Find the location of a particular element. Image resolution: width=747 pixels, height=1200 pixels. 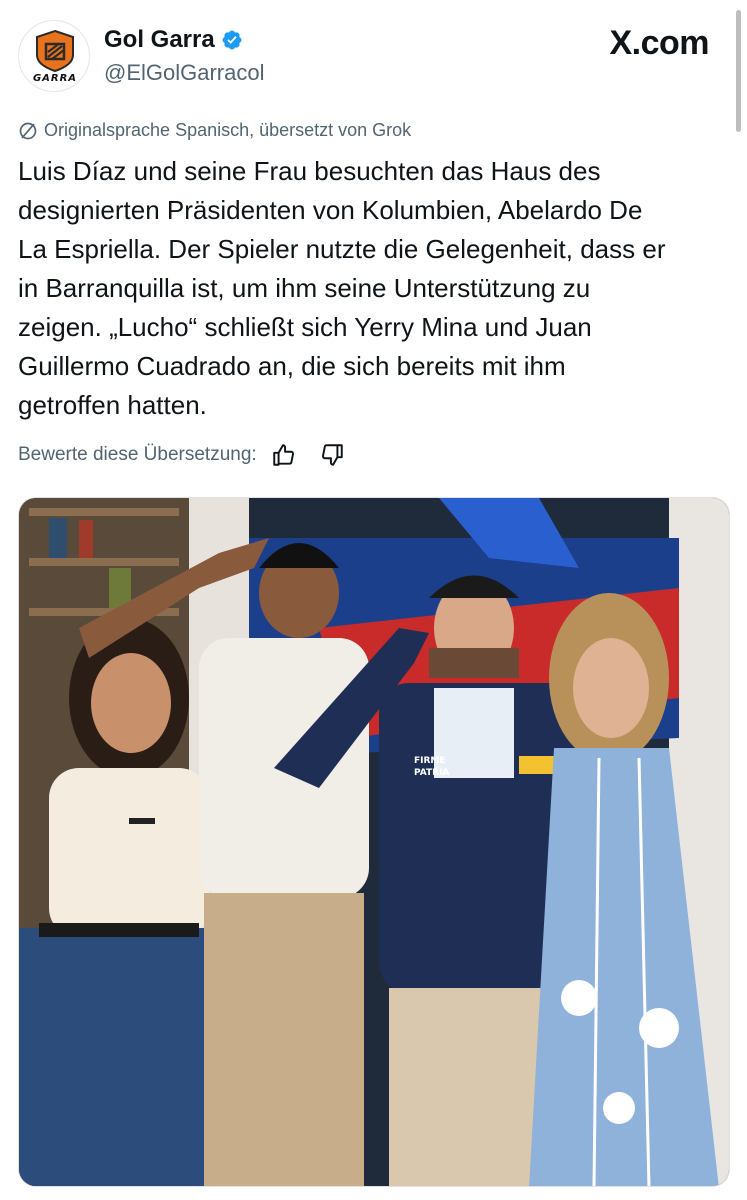

rate-translation: Bewerte diese Übersetzung: is located at coordinates (181, 455).